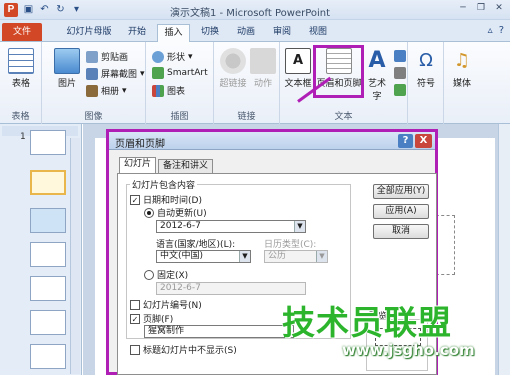 This screenshot has width=510, height=375. I want to click on date-icon, so click(400, 56).